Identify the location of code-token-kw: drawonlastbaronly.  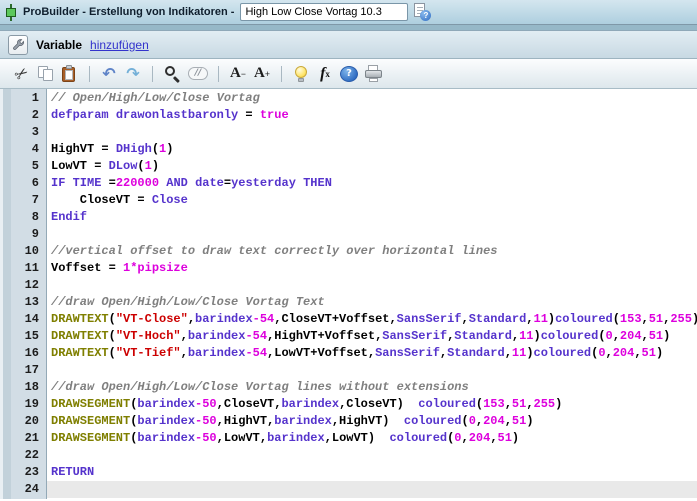
(177, 115).